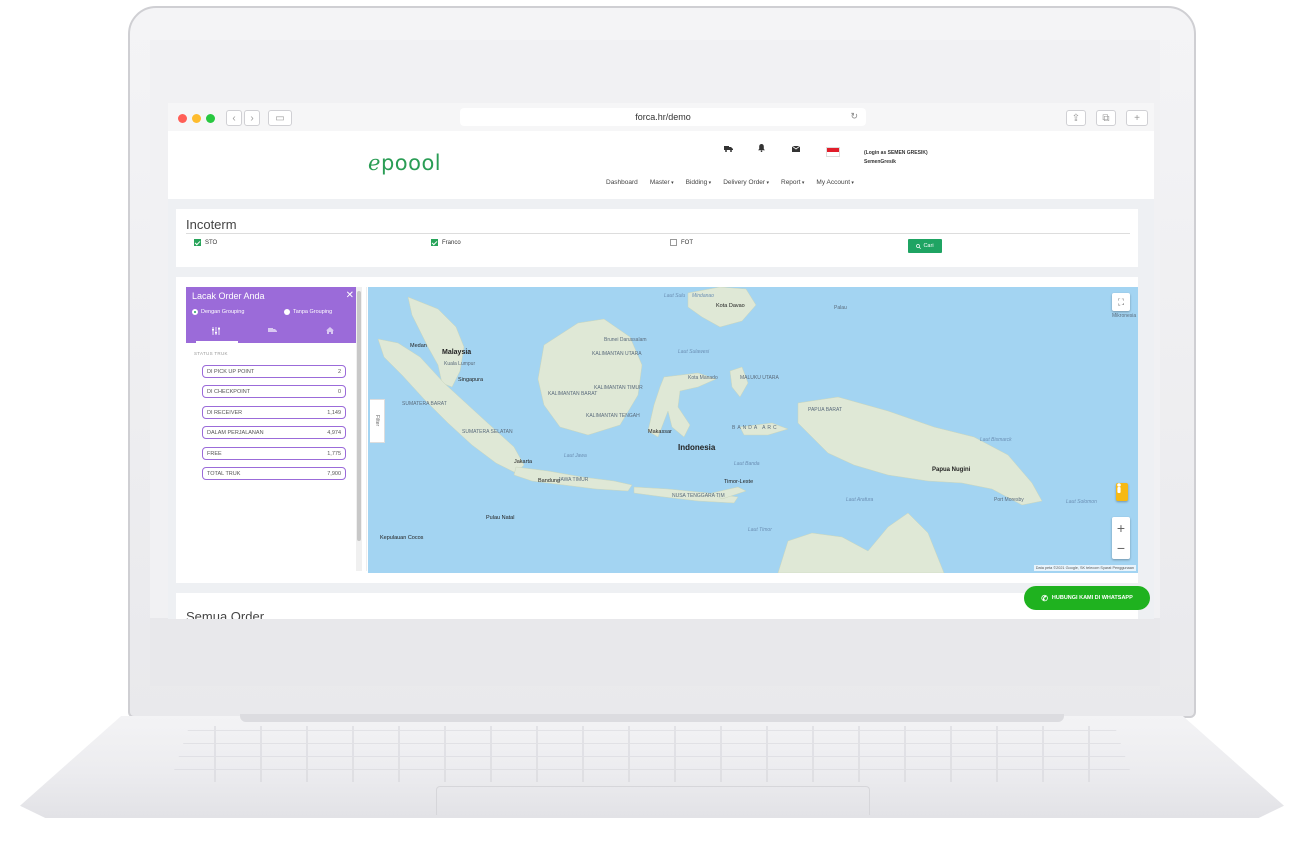 The image size is (1304, 846). Describe the element at coordinates (746, 182) in the screenshot. I see `nav-delivery-order: Delivery Order` at that location.